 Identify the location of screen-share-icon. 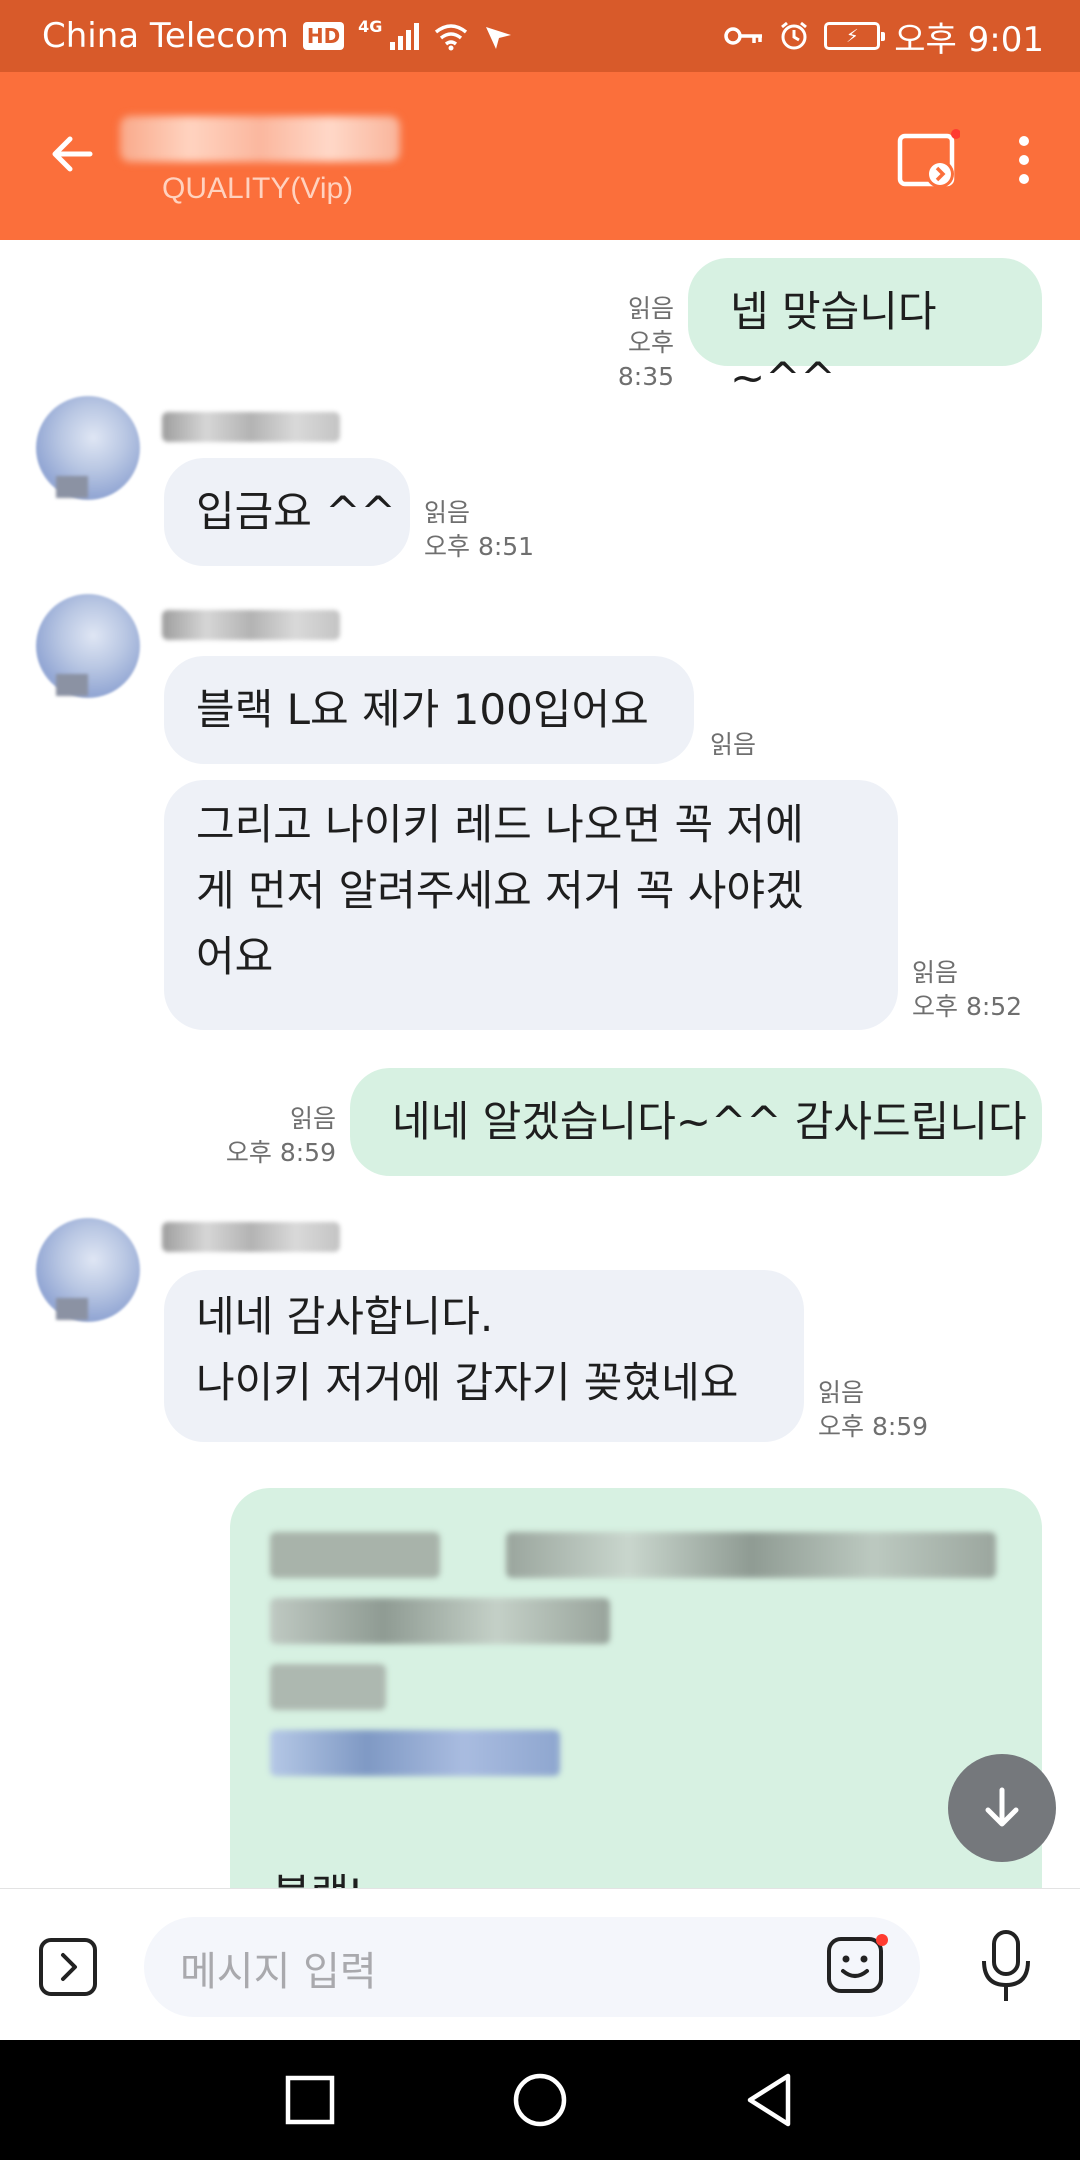
(929, 158).